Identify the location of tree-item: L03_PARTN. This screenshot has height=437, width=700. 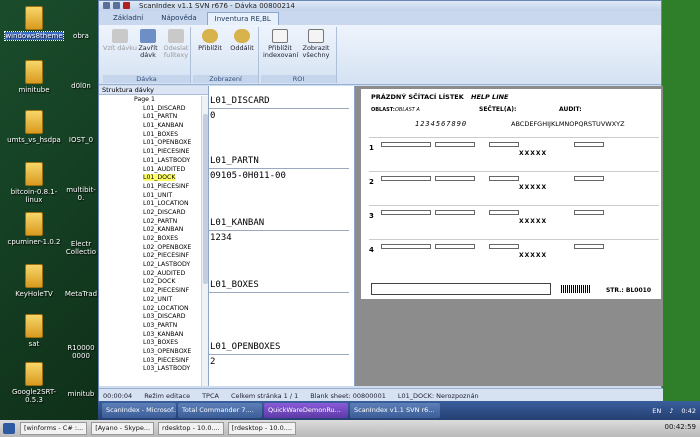
(150, 326).